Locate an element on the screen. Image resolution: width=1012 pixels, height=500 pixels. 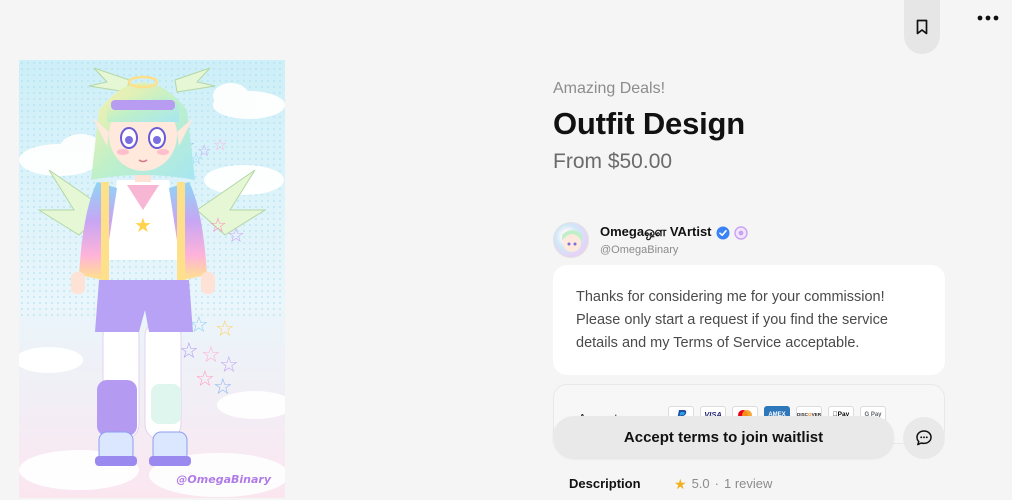
chat-bubble-icon is located at coordinates (924, 438).